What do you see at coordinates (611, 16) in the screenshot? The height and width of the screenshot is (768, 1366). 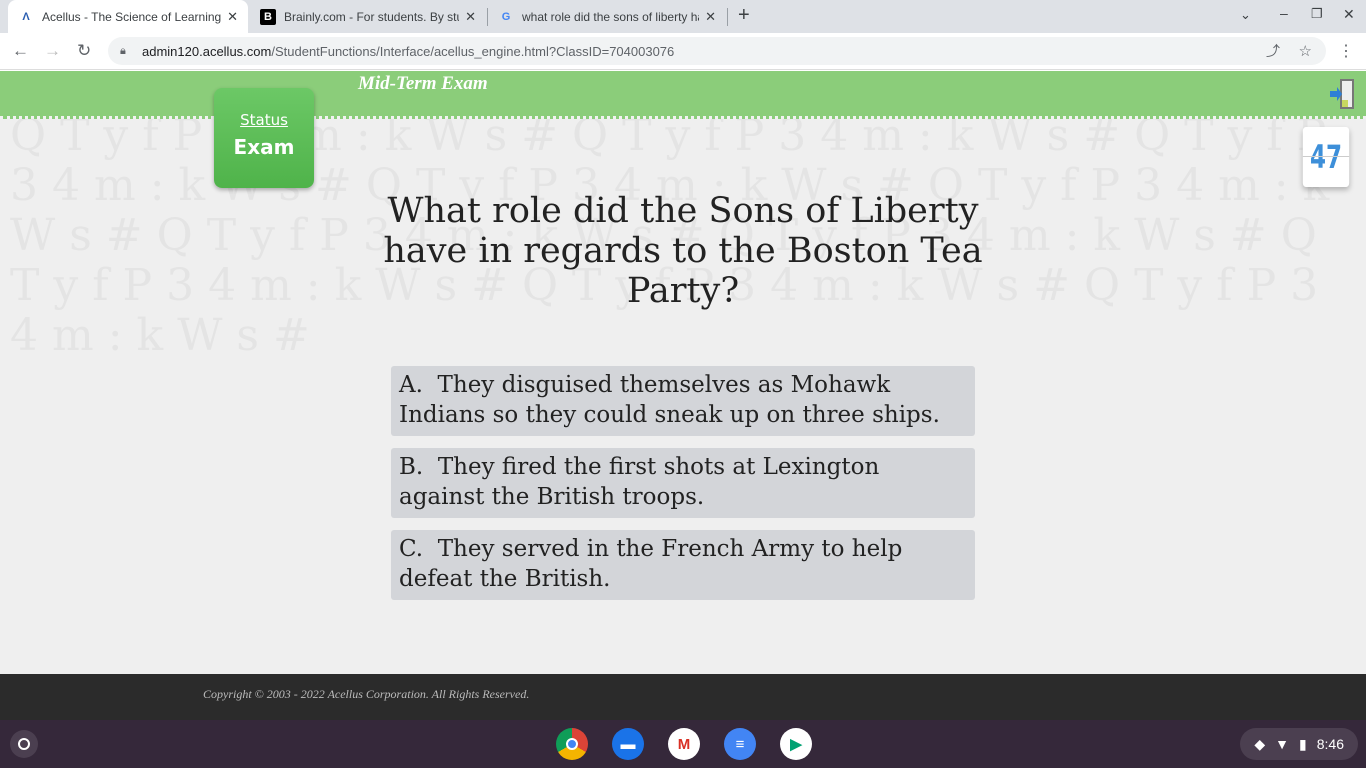 I see `tab-title: what role did the sons of liberty have` at bounding box center [611, 16].